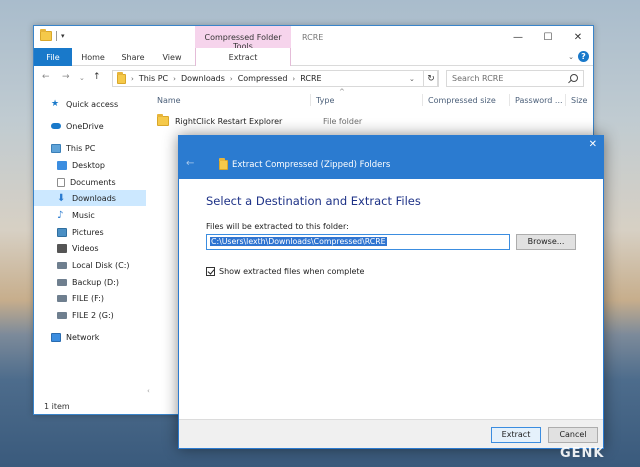 The width and height of the screenshot is (640, 467). What do you see at coordinates (391, 433) in the screenshot?
I see `dialog-footer: Extract Cancel` at bounding box center [391, 433].